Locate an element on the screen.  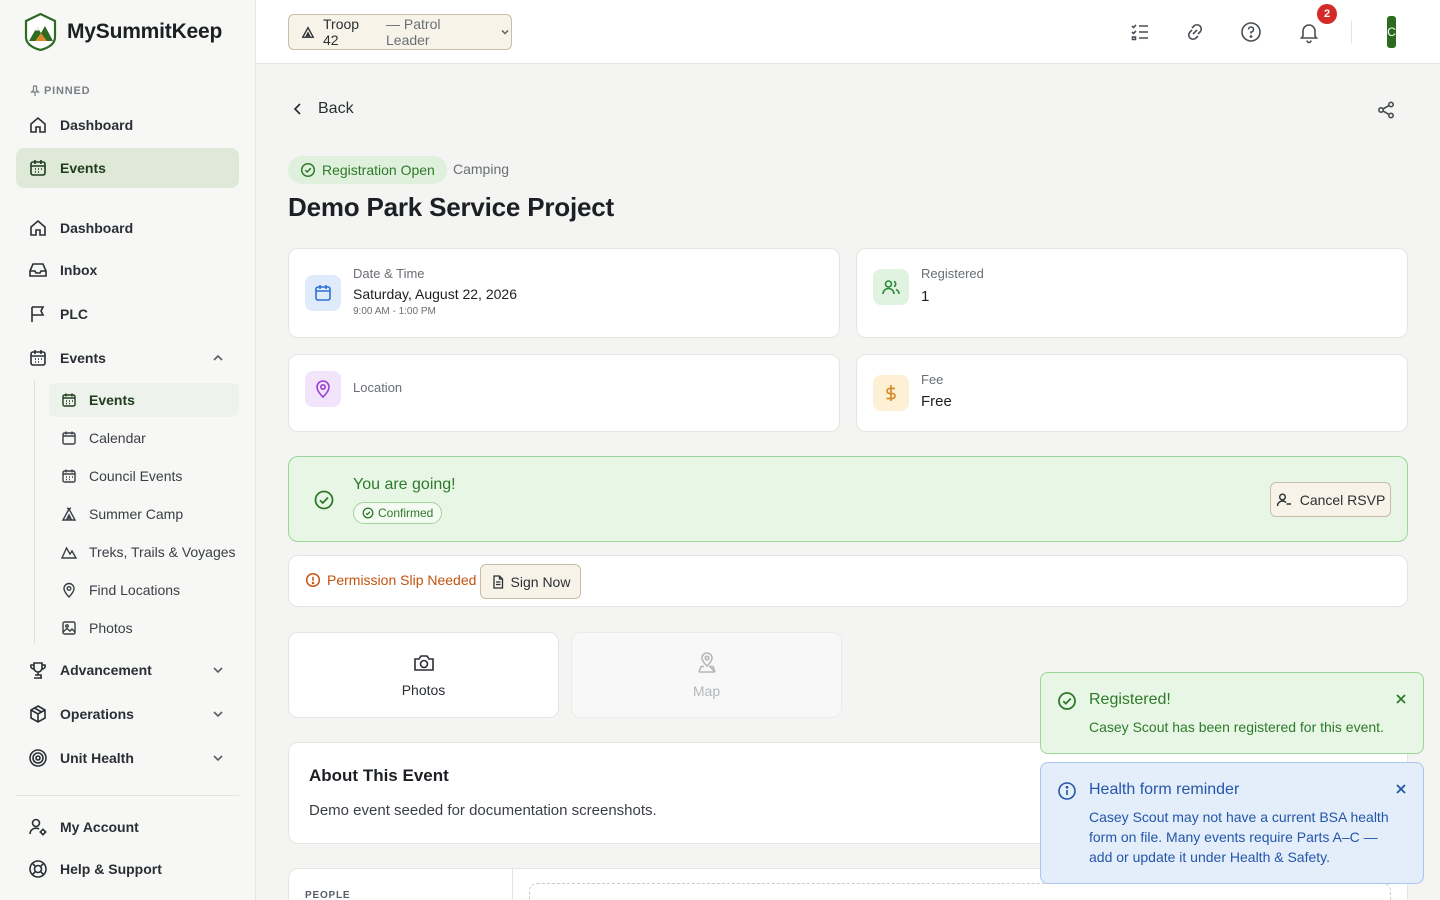
toast-title: Health form reminder is located at coordinates (1164, 789).